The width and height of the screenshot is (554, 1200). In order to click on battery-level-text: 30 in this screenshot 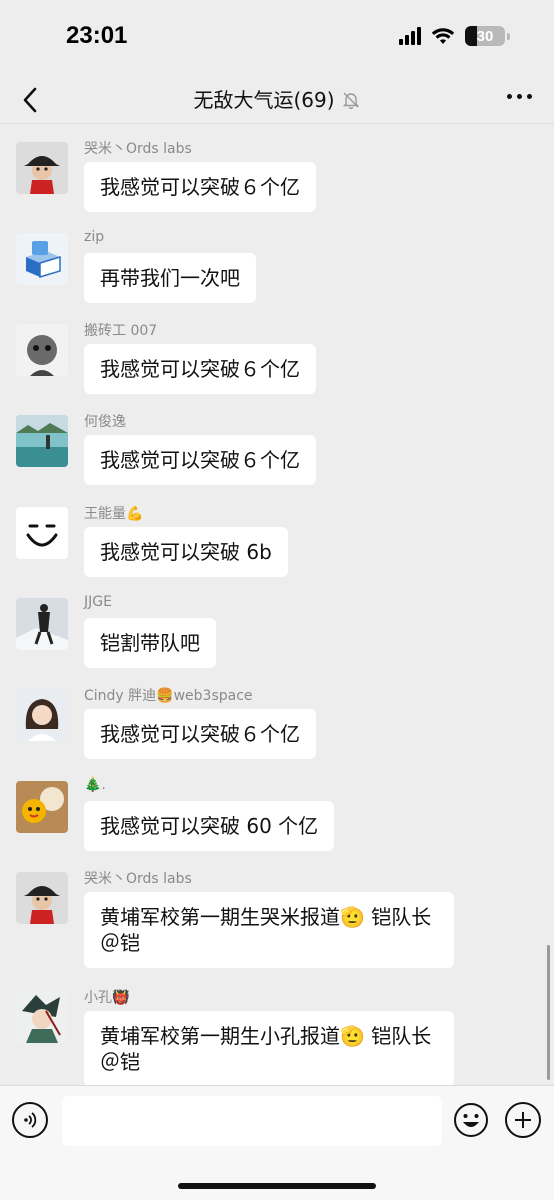, I will do `click(485, 36)`.